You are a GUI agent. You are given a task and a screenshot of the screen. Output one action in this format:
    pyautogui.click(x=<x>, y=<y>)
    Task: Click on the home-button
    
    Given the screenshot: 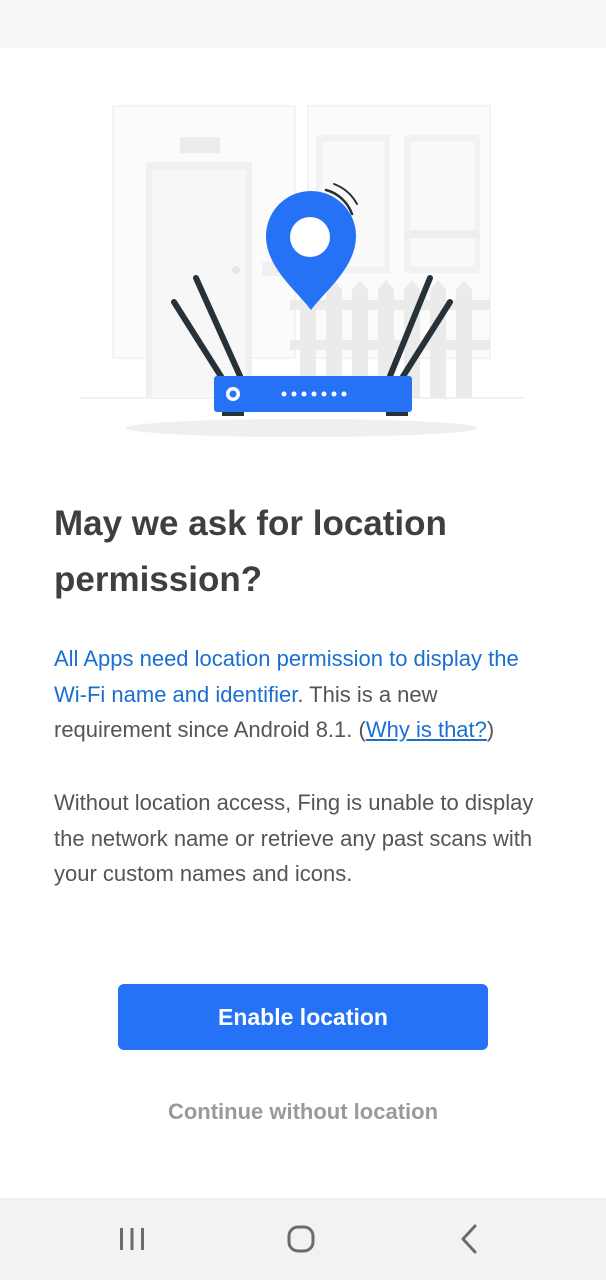 What is the action you would take?
    pyautogui.click(x=301, y=1239)
    